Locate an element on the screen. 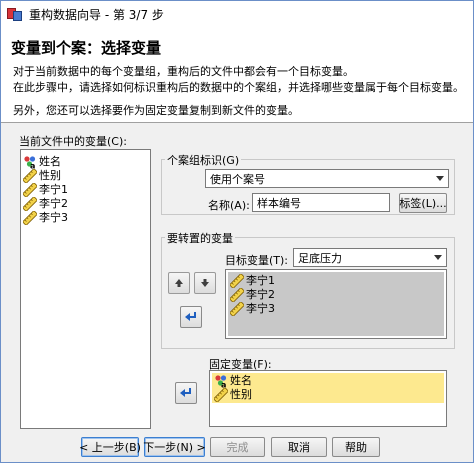 The width and height of the screenshot is (474, 463). name-input-value: 样本编号 is located at coordinates (279, 203).